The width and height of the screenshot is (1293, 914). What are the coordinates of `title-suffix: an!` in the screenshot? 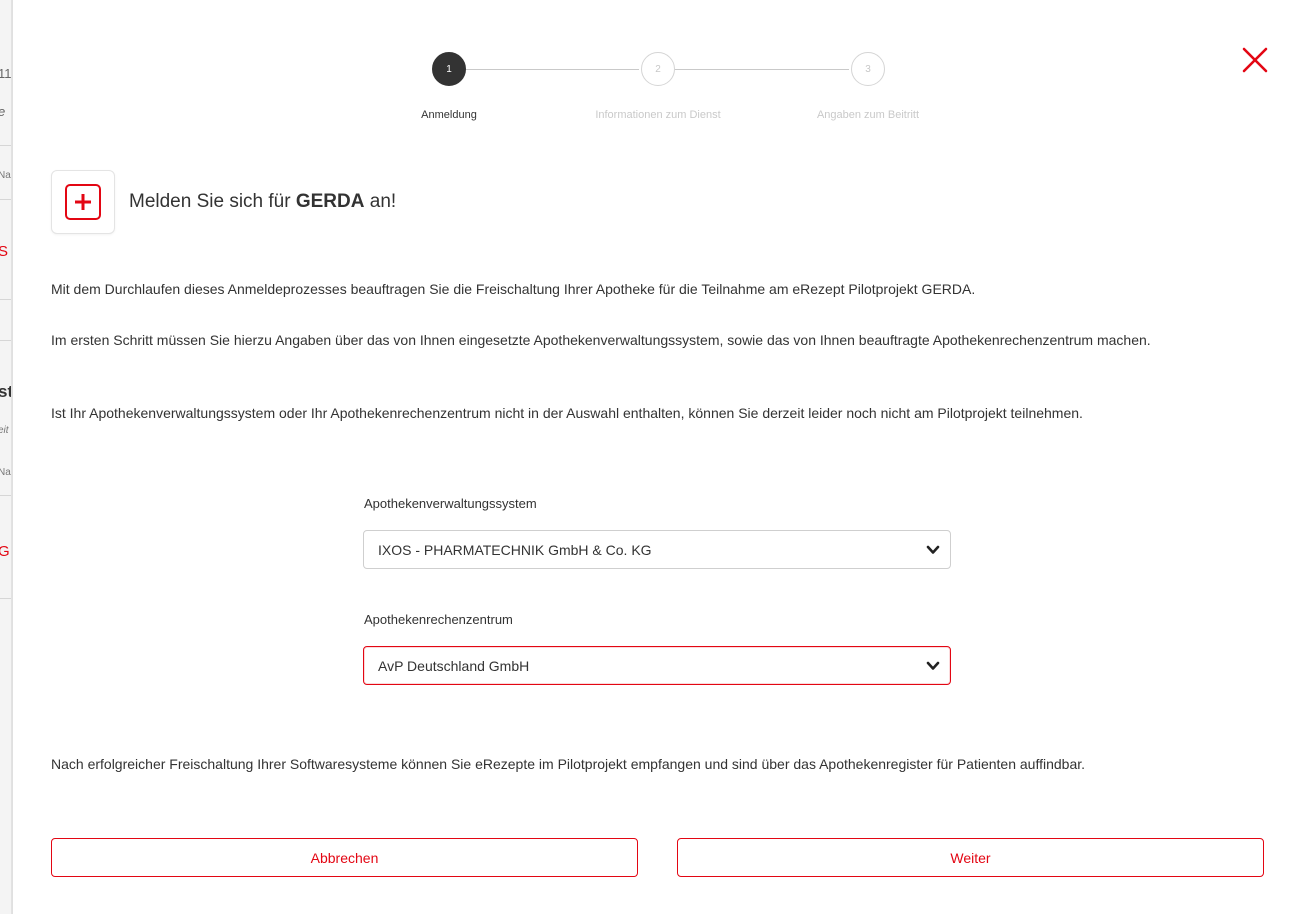 It's located at (380, 201).